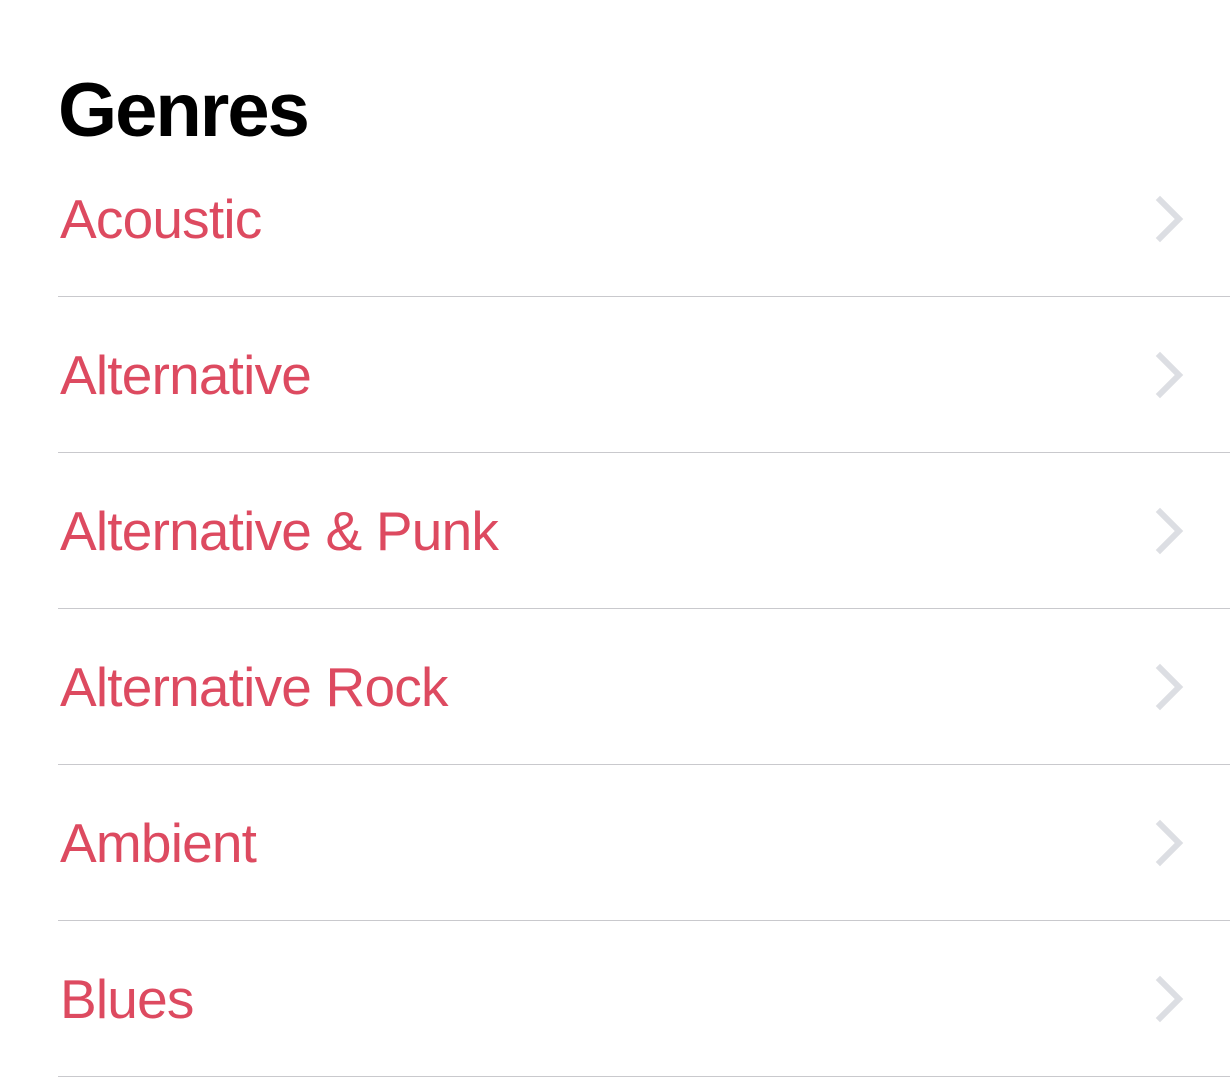 This screenshot has width=1230, height=1085. Describe the element at coordinates (279, 531) in the screenshot. I see `list-item-label: Alternative & Punk` at that location.